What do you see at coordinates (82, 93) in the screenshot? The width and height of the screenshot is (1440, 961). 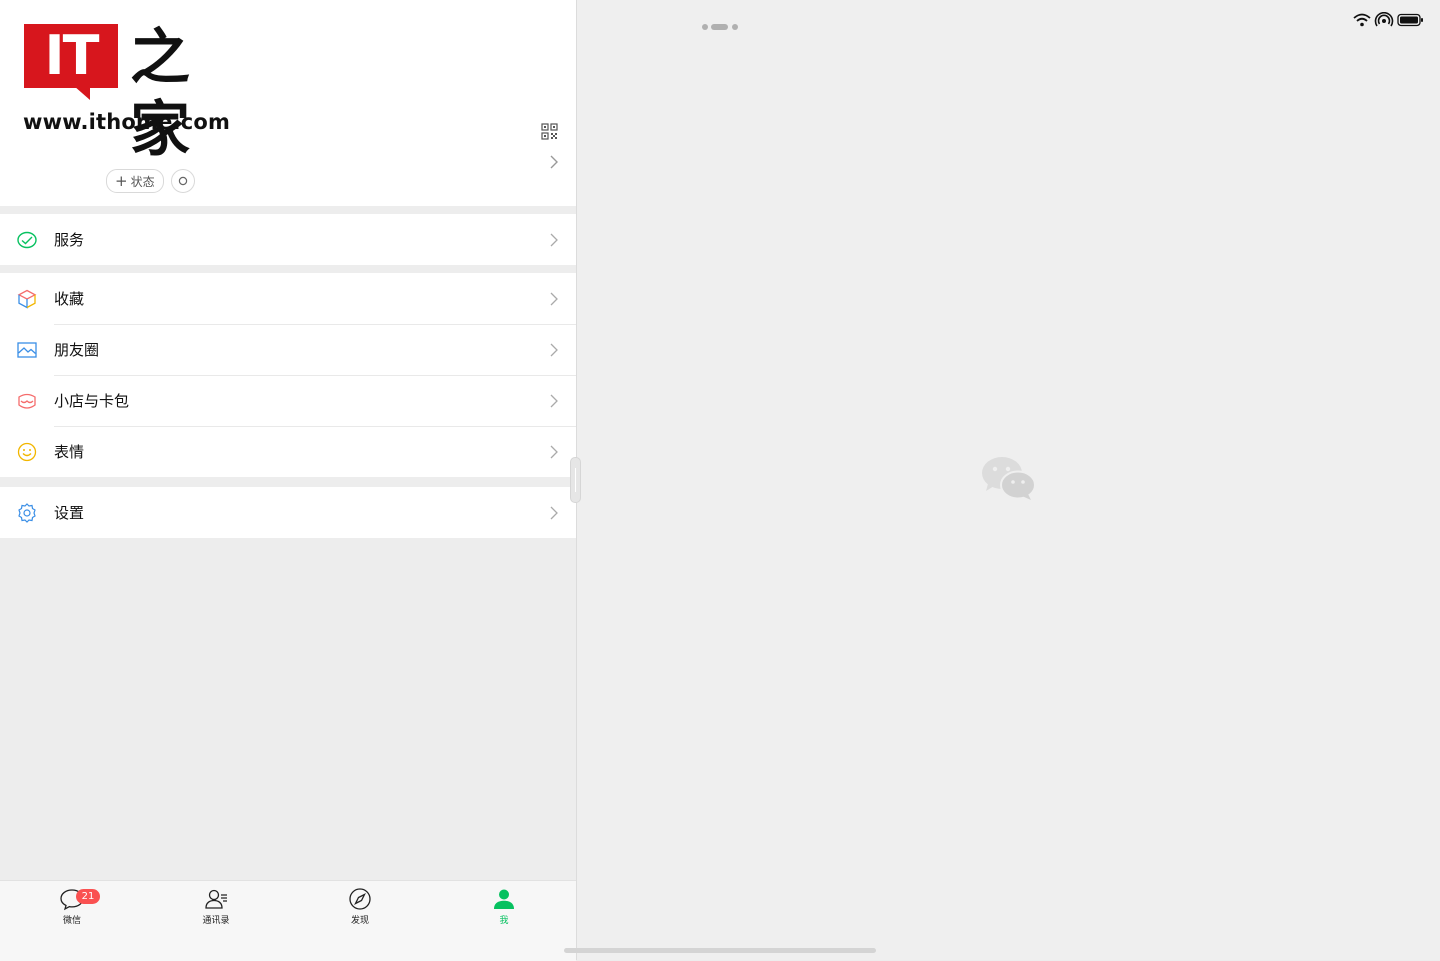 I see `logo-speech-tail` at bounding box center [82, 93].